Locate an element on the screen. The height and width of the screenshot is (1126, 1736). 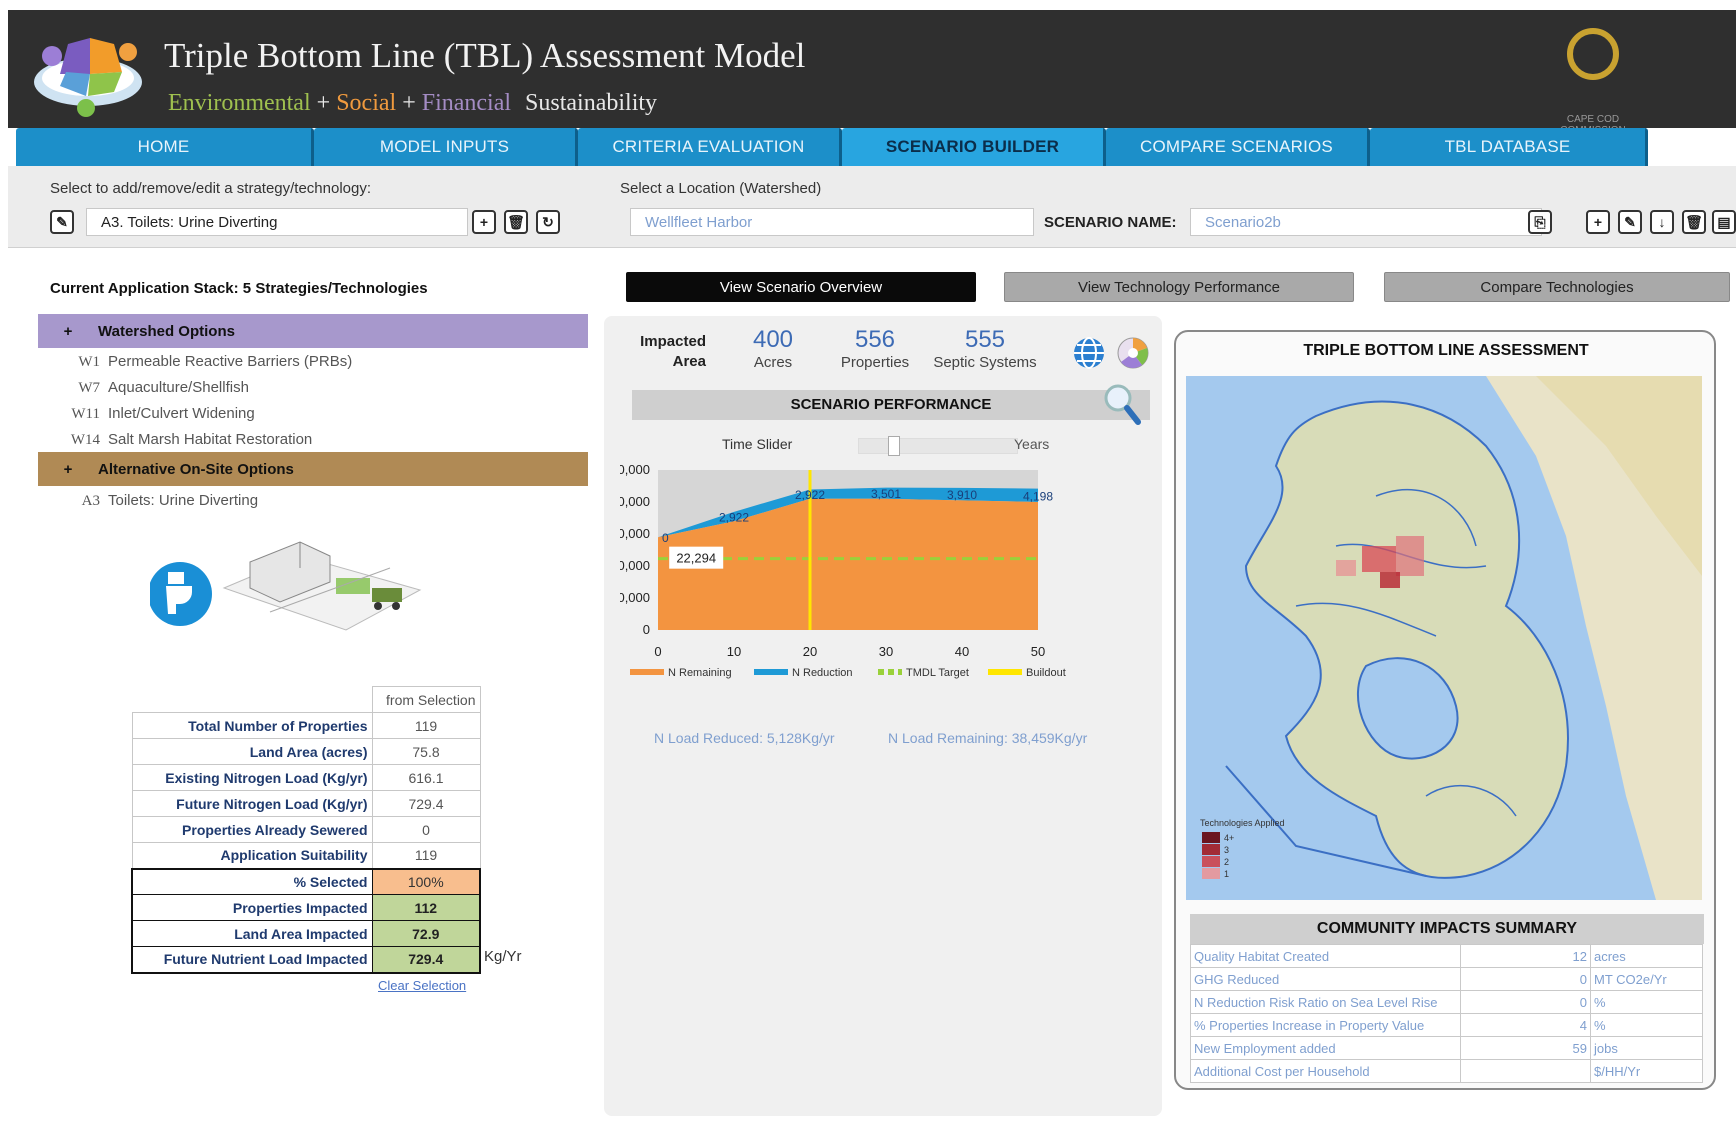
compare-technologies-button: Compare Technologies is located at coordinates (1557, 287).